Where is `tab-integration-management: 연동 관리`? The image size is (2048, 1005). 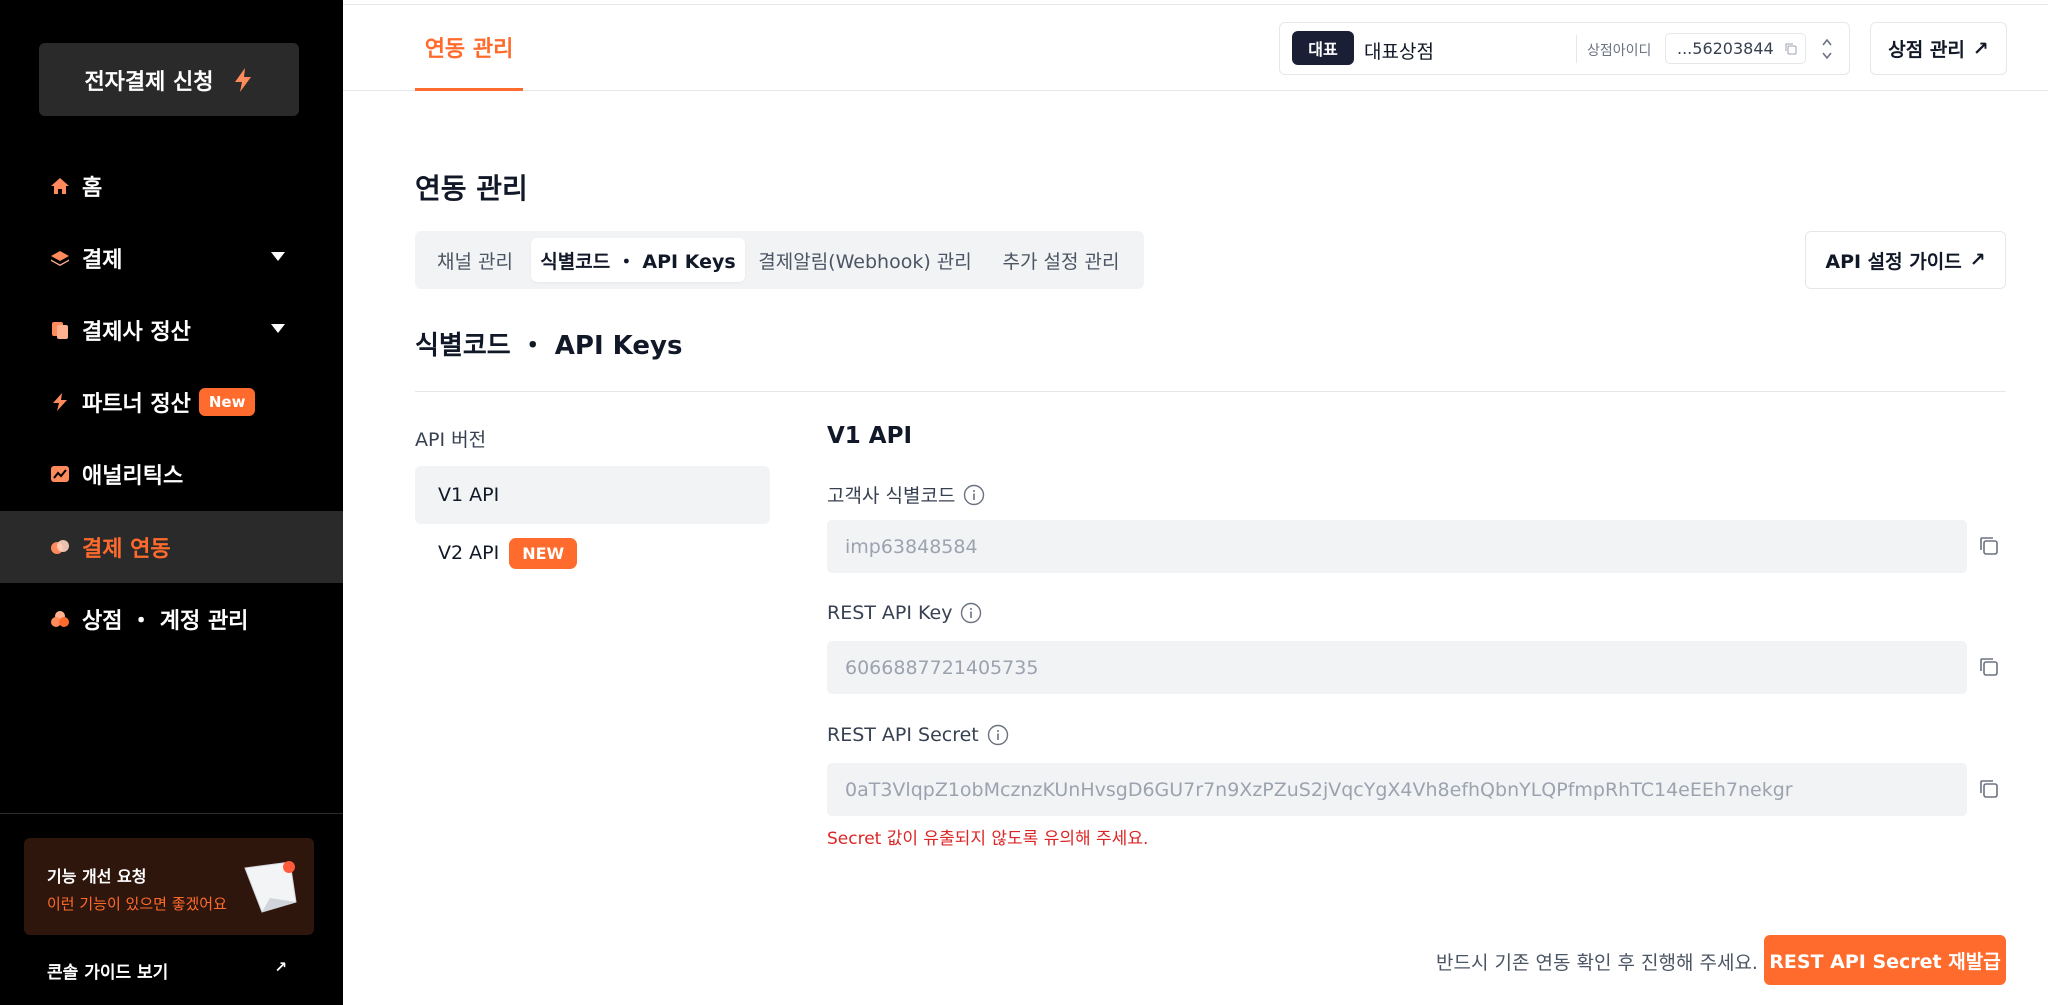
tab-integration-management: 연동 관리 is located at coordinates (469, 48).